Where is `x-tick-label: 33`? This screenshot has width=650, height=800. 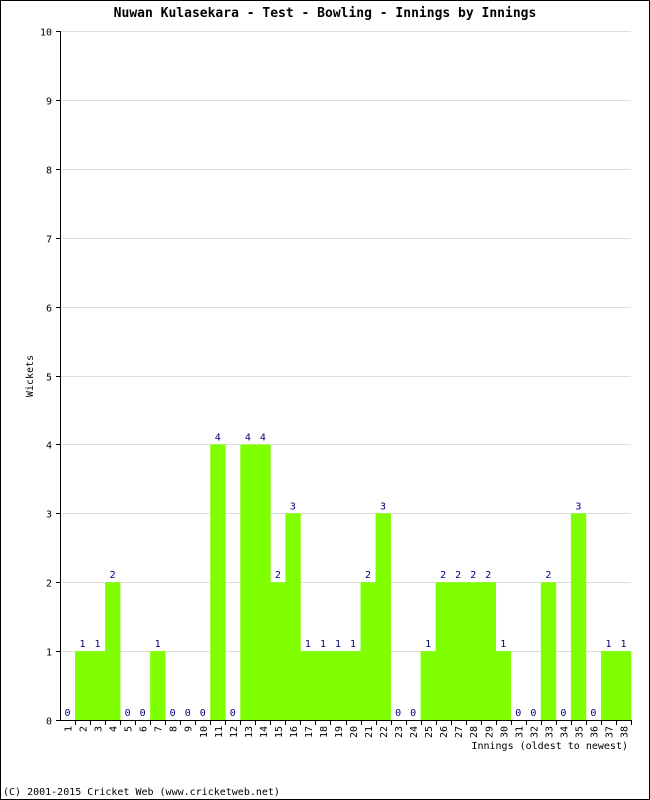 x-tick-label: 33 is located at coordinates (549, 732).